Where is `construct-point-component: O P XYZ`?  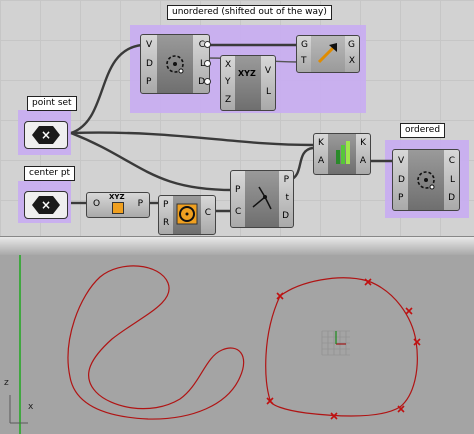 construct-point-component: O P XYZ is located at coordinates (118, 205).